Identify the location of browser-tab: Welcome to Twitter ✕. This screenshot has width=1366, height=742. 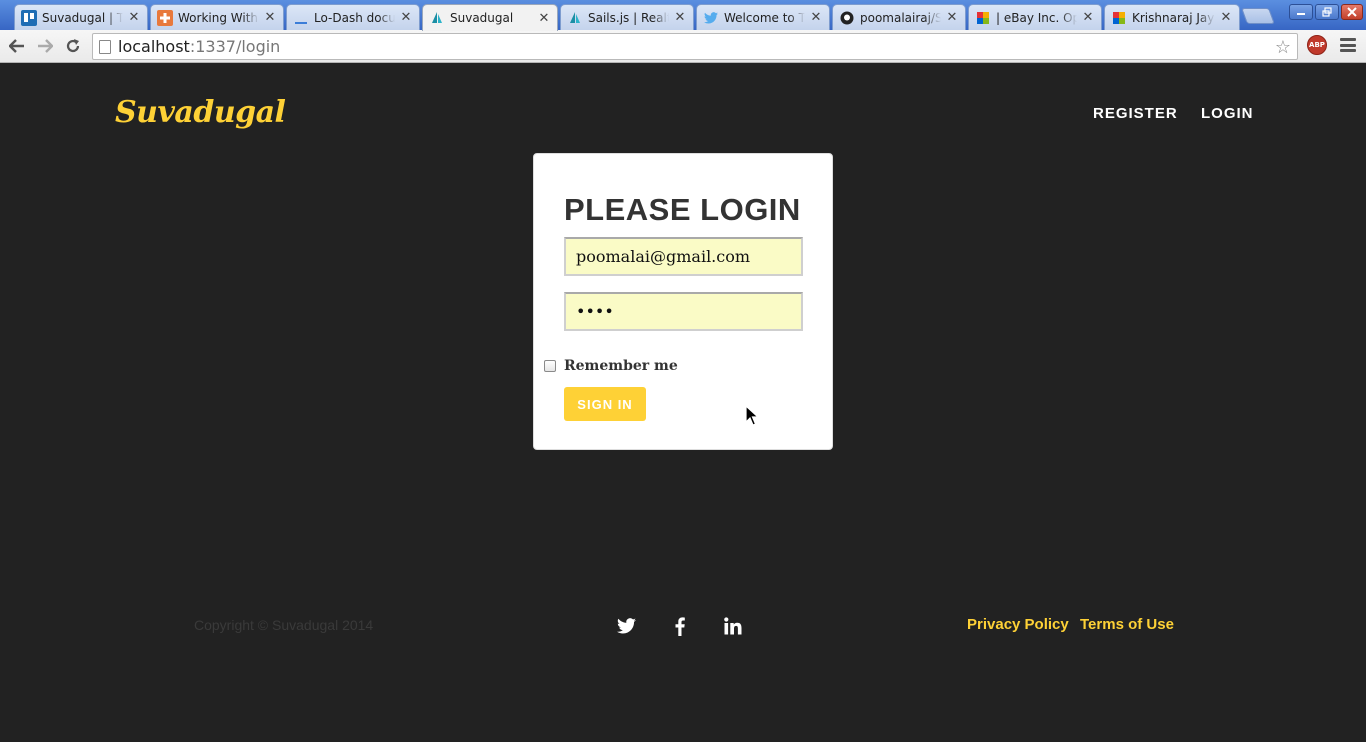
(763, 17).